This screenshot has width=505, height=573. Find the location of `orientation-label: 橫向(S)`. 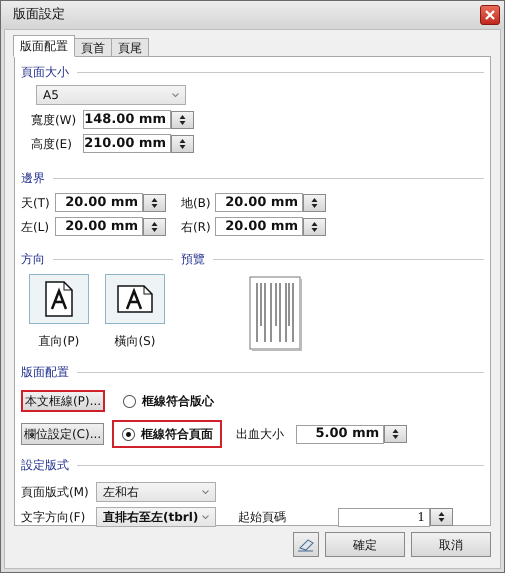

orientation-label: 橫向(S) is located at coordinates (135, 341).